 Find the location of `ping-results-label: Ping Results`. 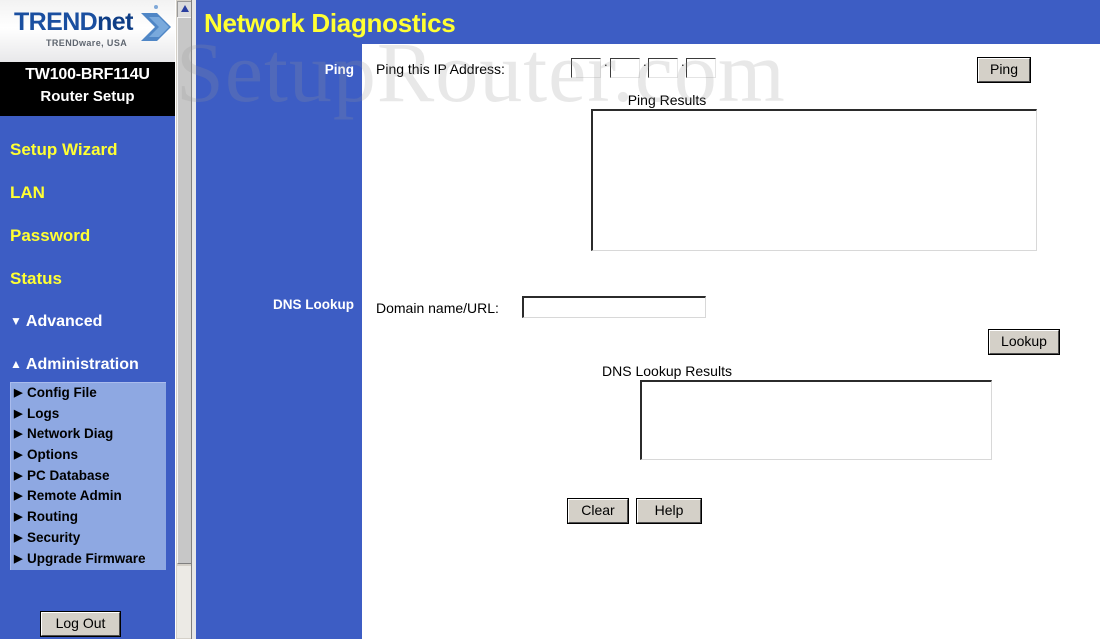

ping-results-label: Ping Results is located at coordinates (667, 100).